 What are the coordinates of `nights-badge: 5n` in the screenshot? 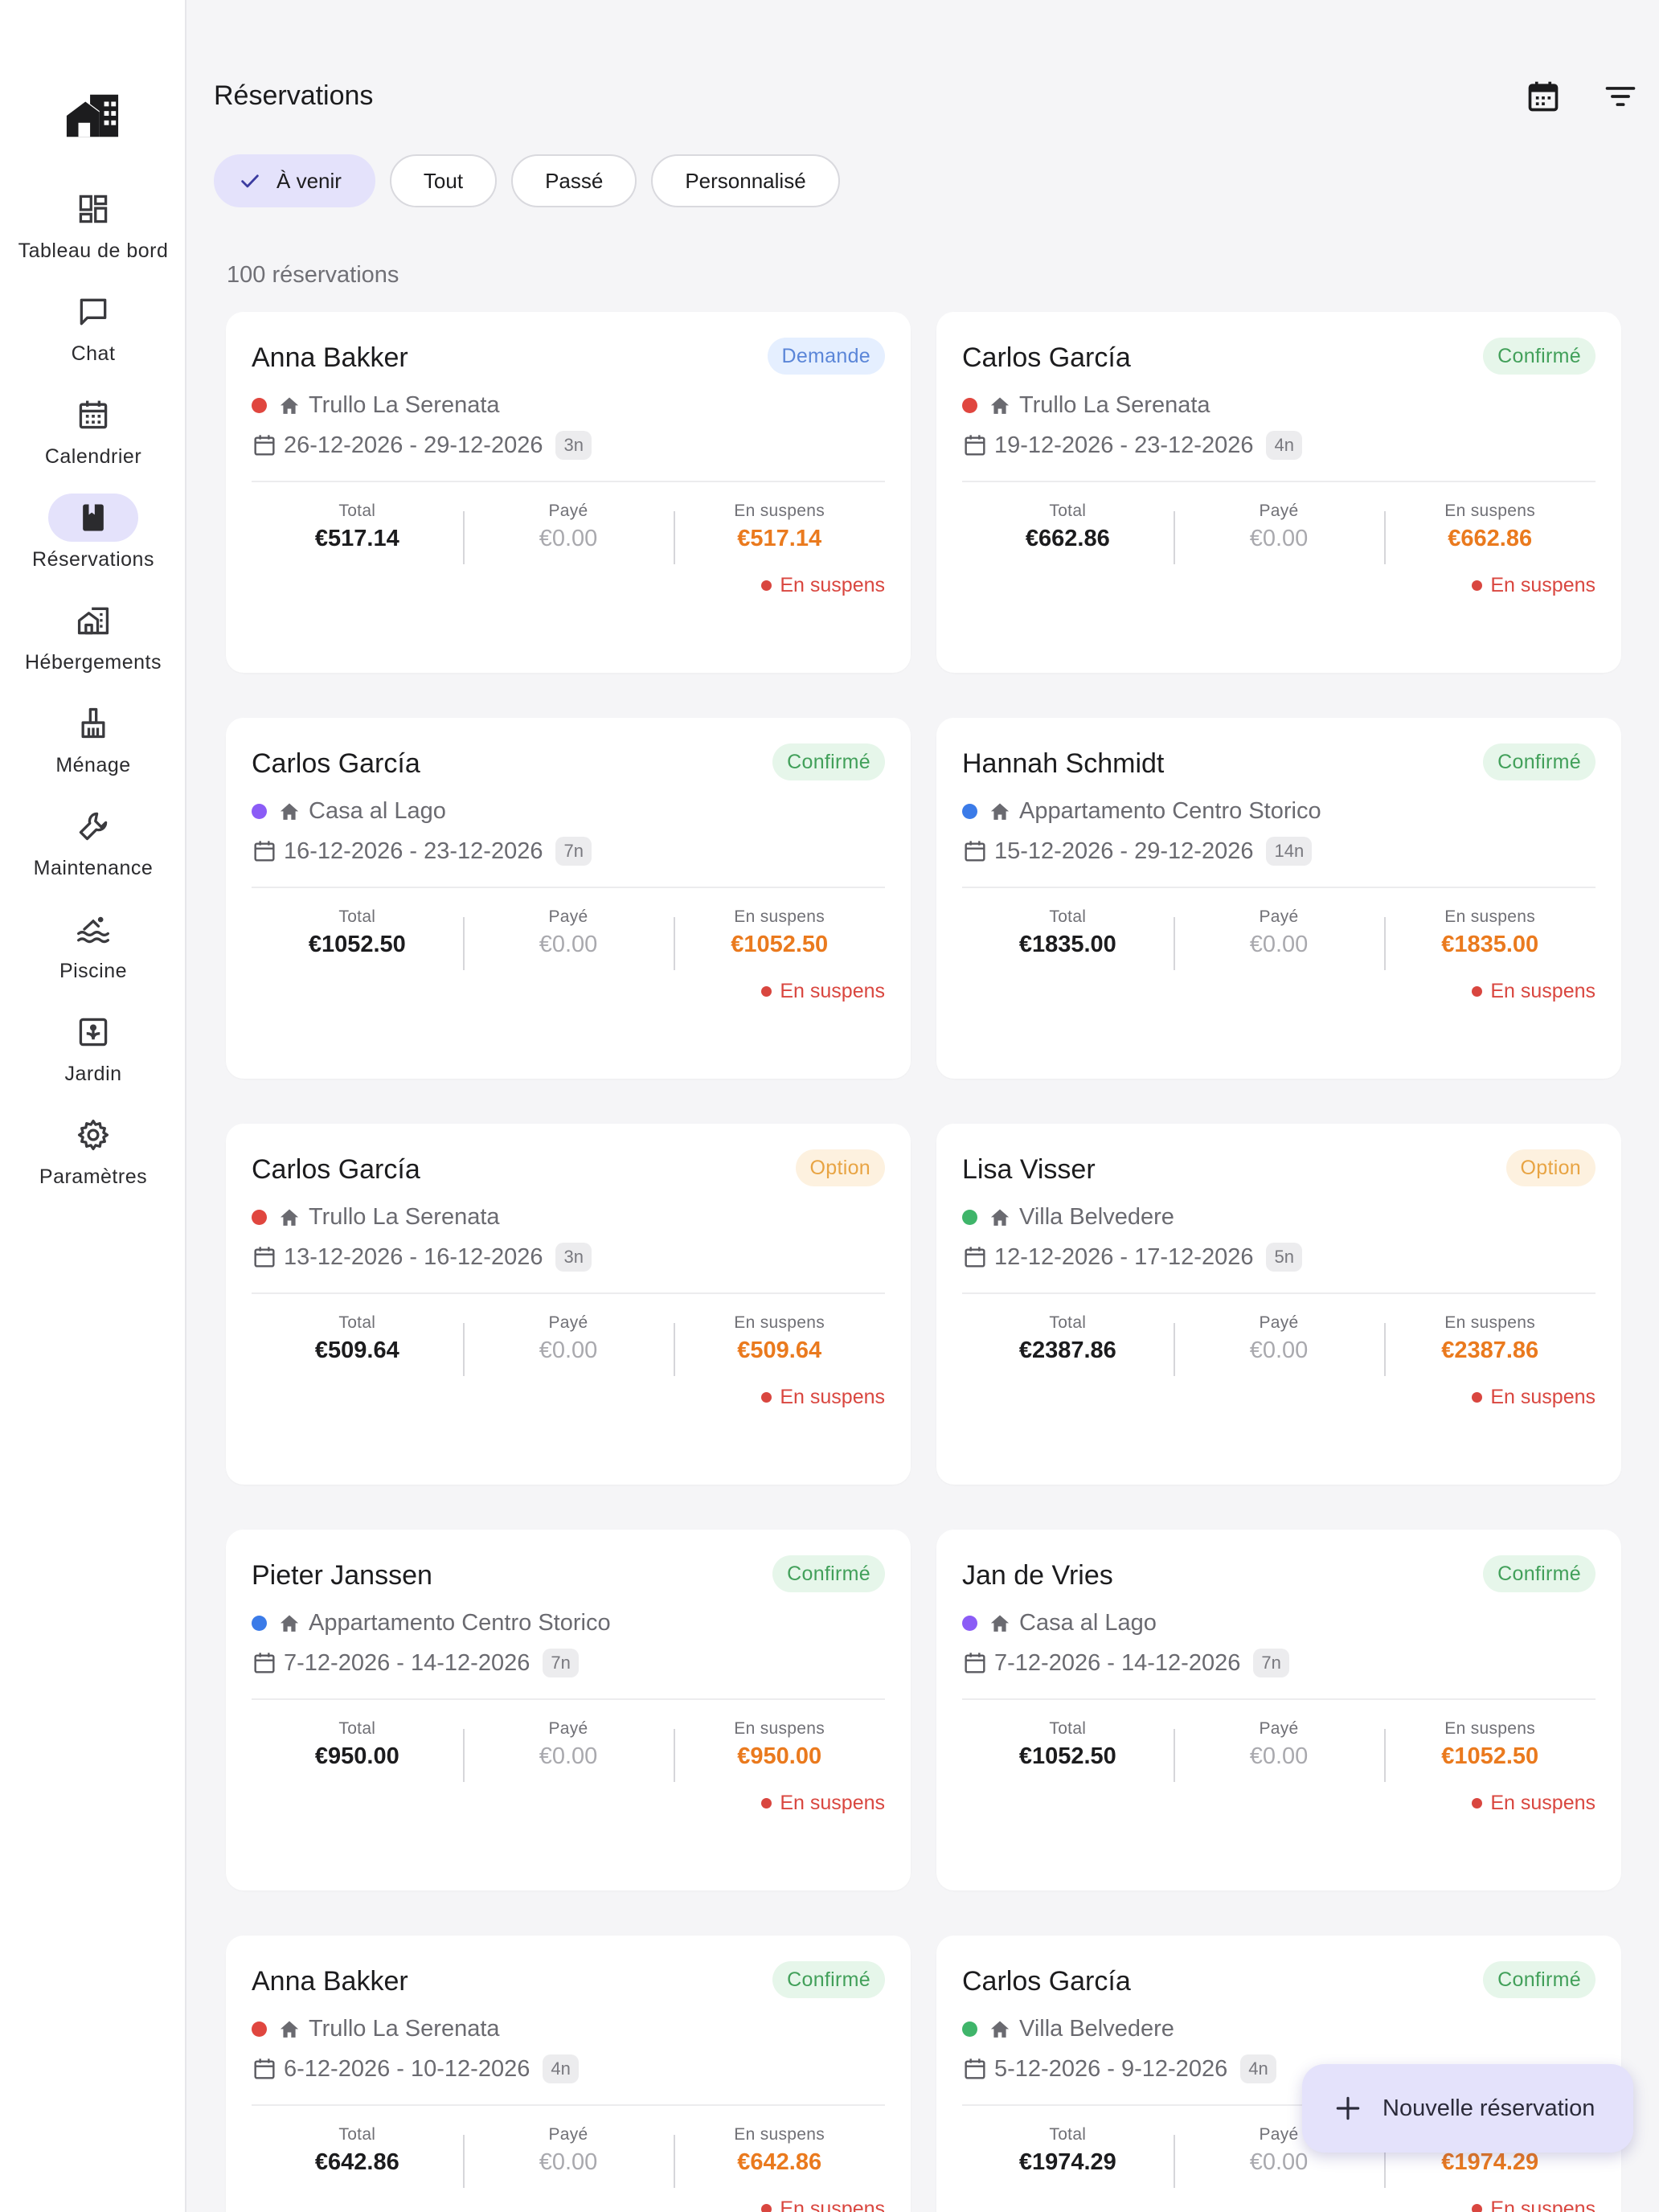 It's located at (1284, 1257).